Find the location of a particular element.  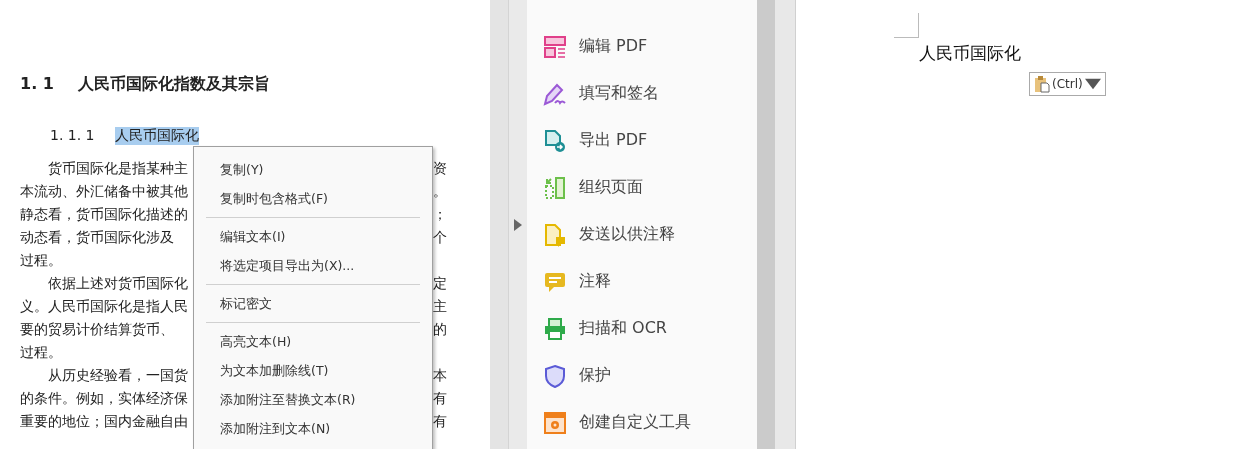

scan-tool-icon is located at coordinates (555, 328).